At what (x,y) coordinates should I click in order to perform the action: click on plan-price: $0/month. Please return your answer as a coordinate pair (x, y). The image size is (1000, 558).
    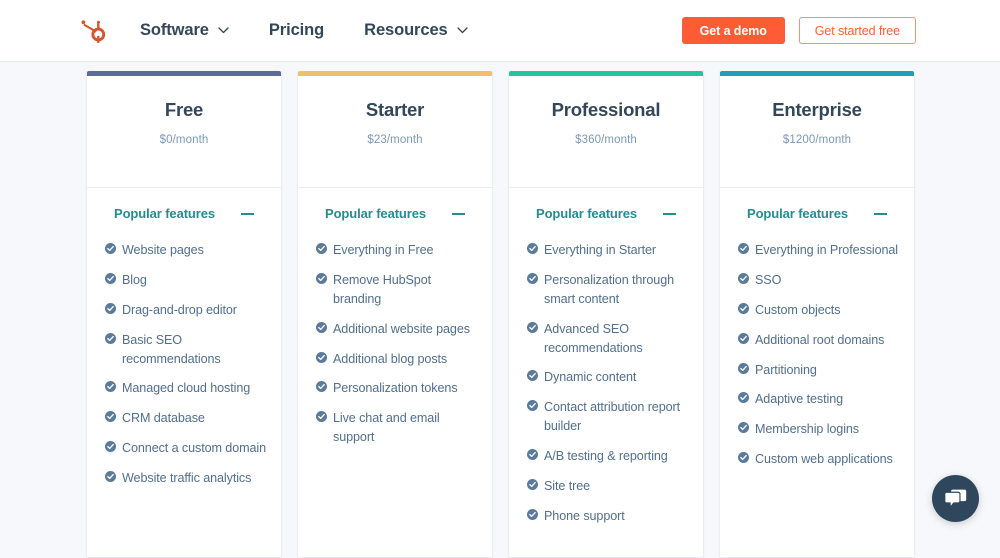
    Looking at the image, I should click on (184, 140).